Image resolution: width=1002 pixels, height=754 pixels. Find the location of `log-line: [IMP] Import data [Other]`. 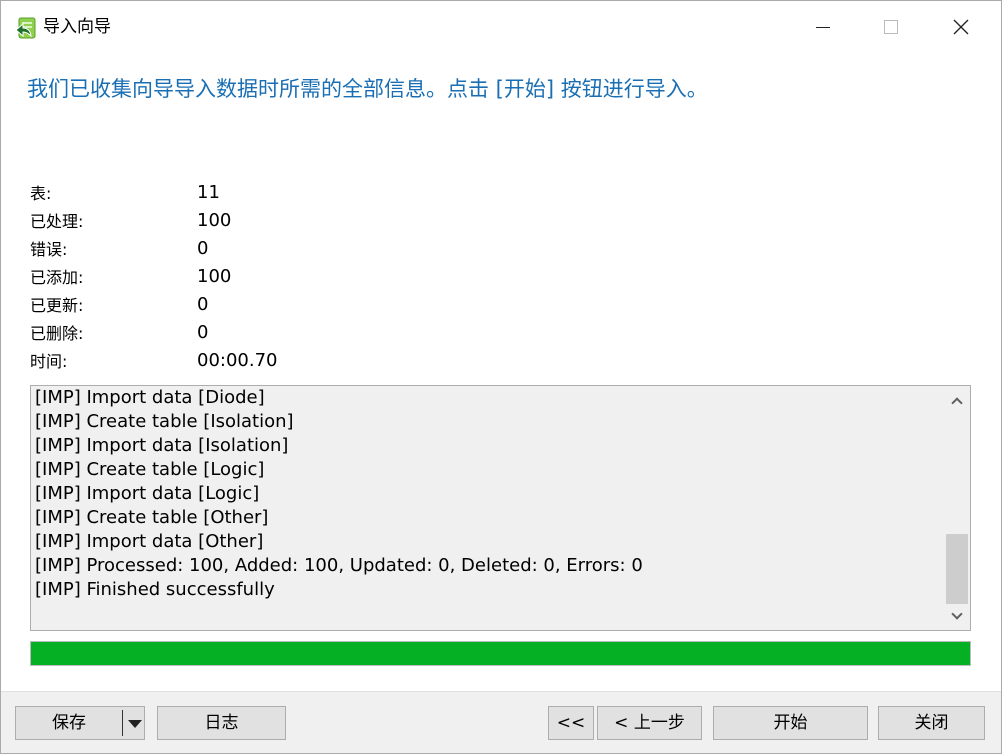

log-line: [IMP] Import data [Other] is located at coordinates (149, 541).